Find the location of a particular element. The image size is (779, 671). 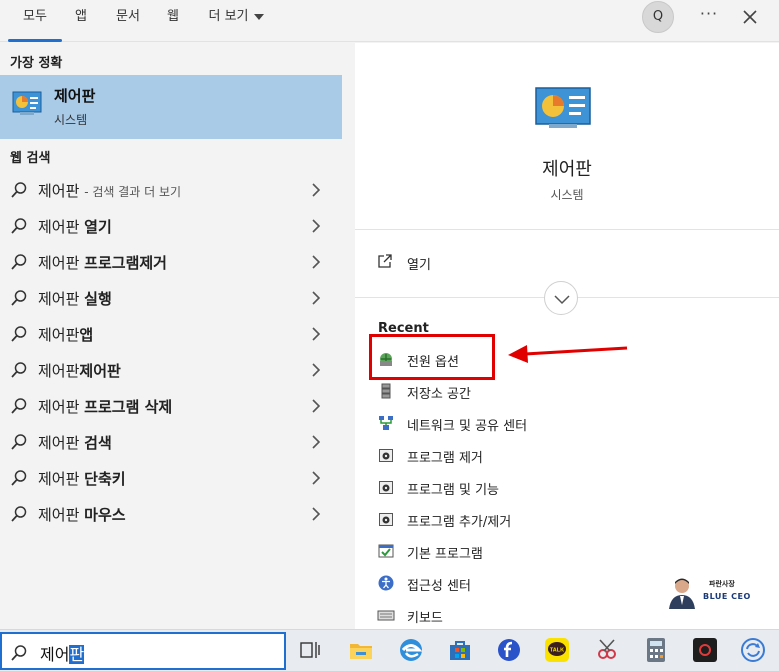

recent-item: 네트워크 및 공유 센터 is located at coordinates (567, 423).